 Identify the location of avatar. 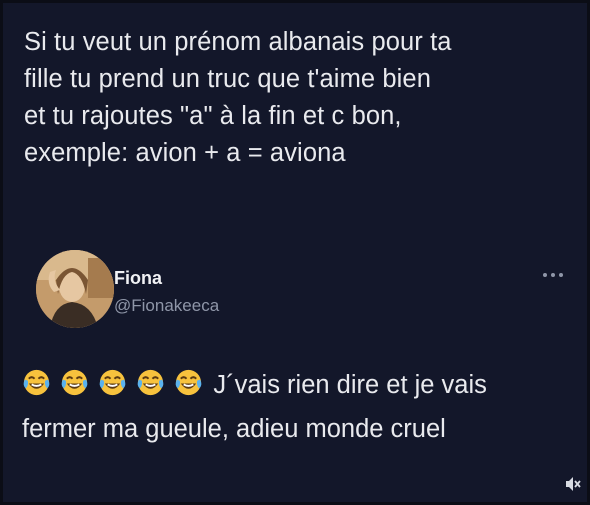
(75, 289).